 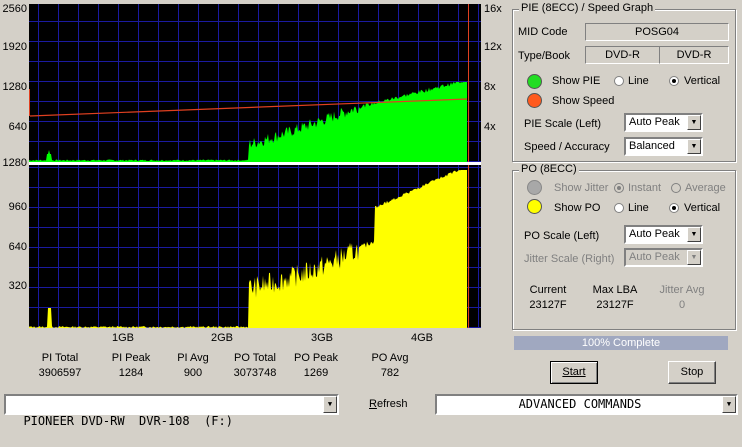 I want to click on stat-label: PI Peak, so click(x=131, y=358).